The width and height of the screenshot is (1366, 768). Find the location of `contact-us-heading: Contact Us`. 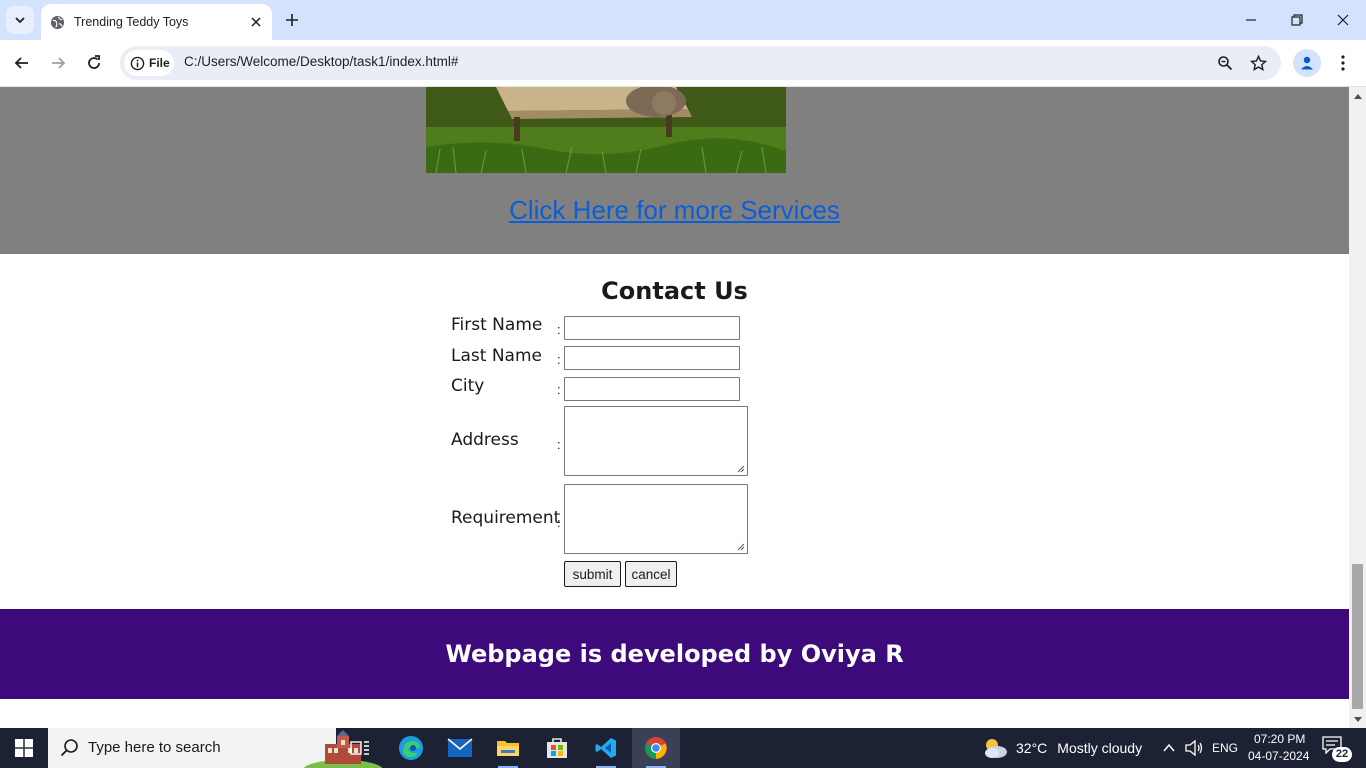

contact-us-heading: Contact Us is located at coordinates (674, 291).